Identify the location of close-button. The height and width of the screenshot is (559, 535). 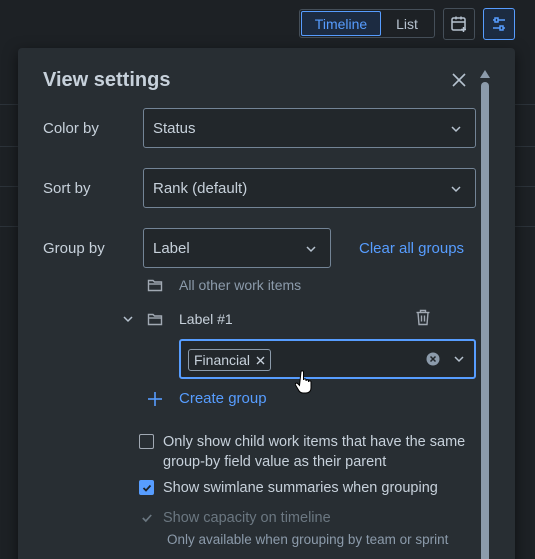
(459, 80).